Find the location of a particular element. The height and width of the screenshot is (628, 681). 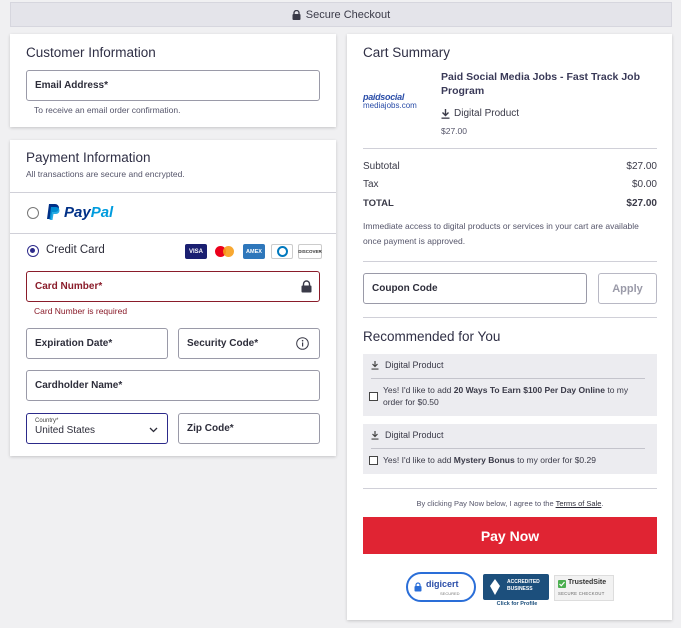

header-title: Secure Checkout is located at coordinates (348, 14).